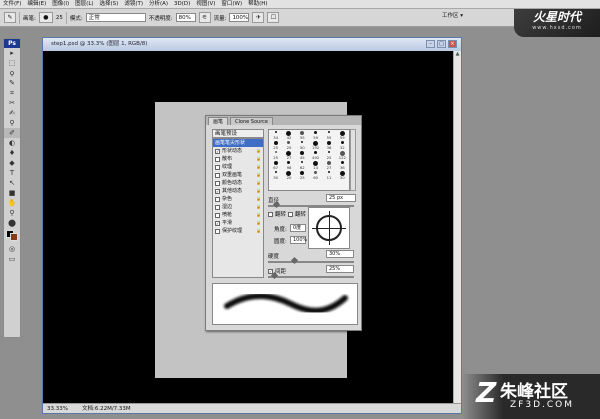  What do you see at coordinates (452, 15) in the screenshot?
I see `workspace-menu: 工作区 ▾` at bounding box center [452, 15].